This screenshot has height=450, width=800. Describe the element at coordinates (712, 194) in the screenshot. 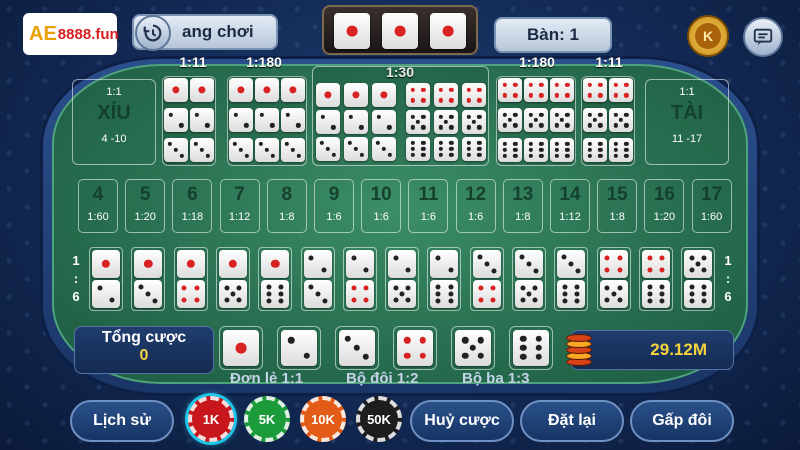

I see `sum-bet-number: 17` at that location.